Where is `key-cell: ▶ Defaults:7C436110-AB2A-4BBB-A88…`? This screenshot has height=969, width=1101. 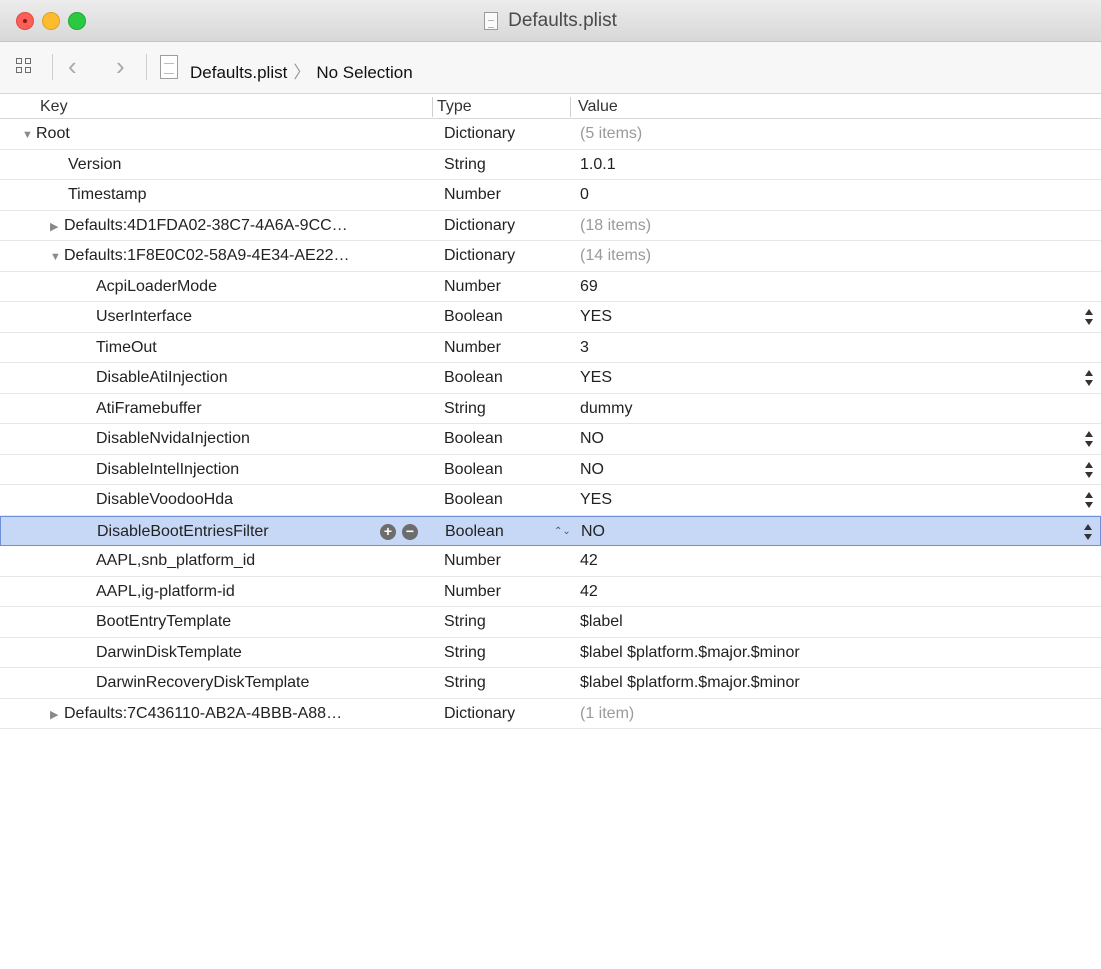
key-cell: ▶ Defaults:7C436110-AB2A-4BBB-A88… is located at coordinates (215, 714).